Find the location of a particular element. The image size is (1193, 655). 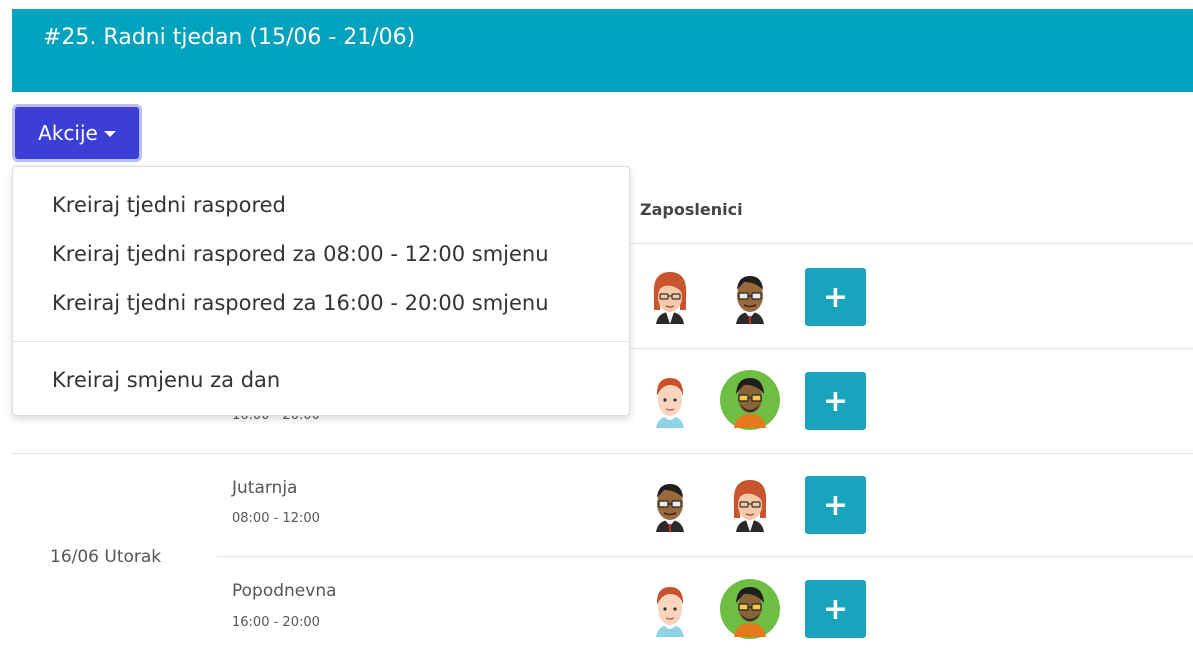

shift-time: 08:00 - 12:00 is located at coordinates (276, 518).